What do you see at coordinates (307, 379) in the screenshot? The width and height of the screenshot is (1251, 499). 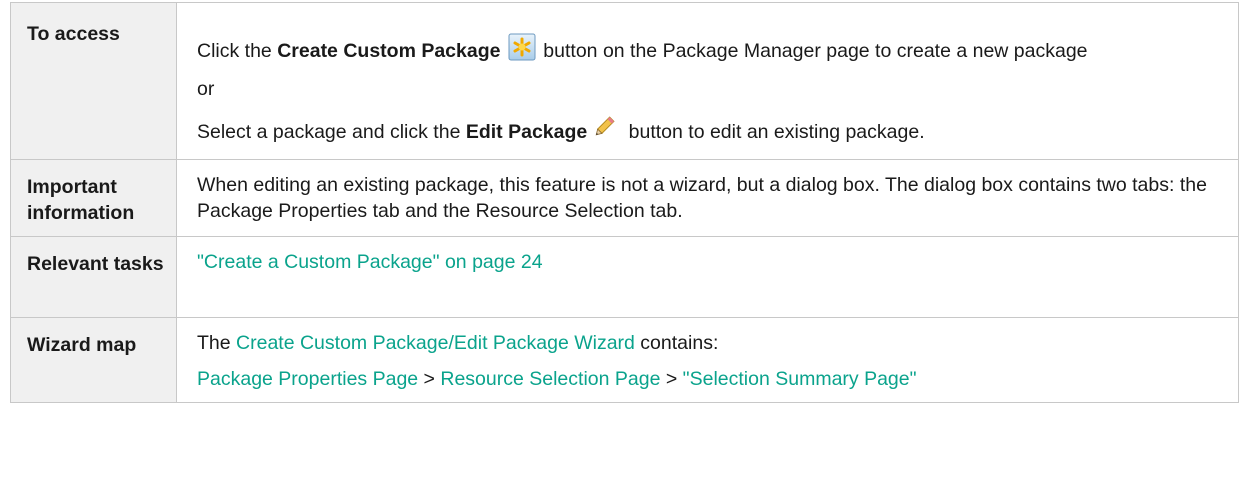 I see `package-properties-page-link: Package Properties Page` at bounding box center [307, 379].